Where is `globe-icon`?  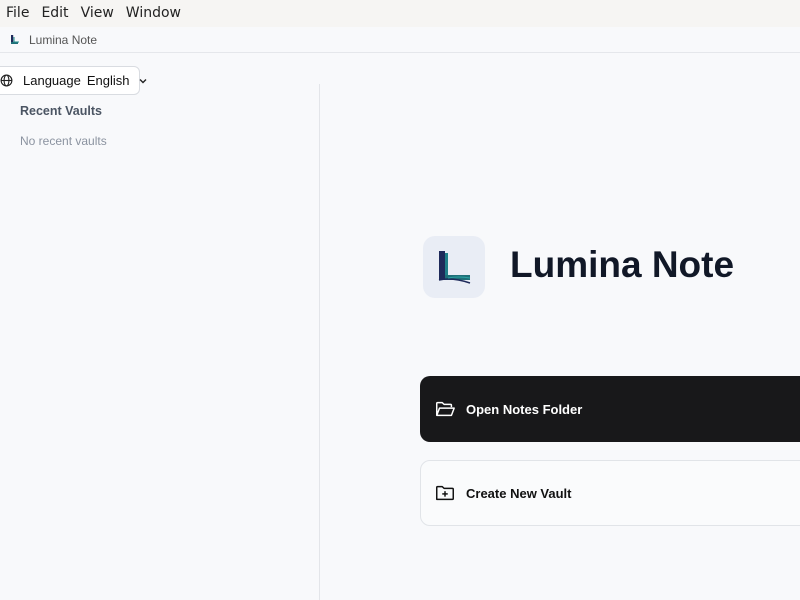
globe-icon is located at coordinates (6, 80).